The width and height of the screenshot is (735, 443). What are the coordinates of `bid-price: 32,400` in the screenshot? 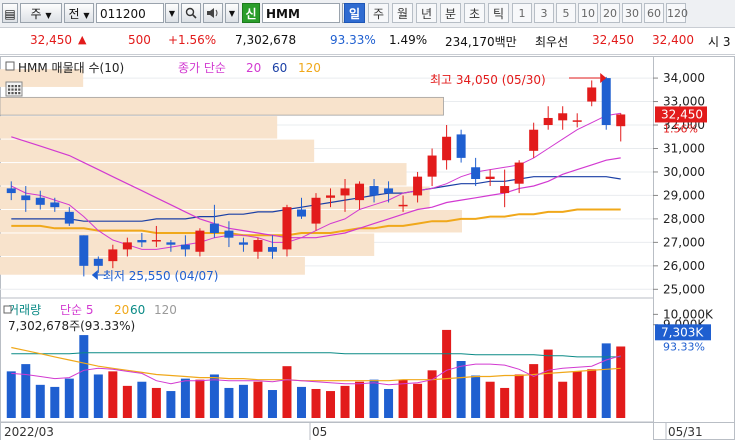 It's located at (673, 40).